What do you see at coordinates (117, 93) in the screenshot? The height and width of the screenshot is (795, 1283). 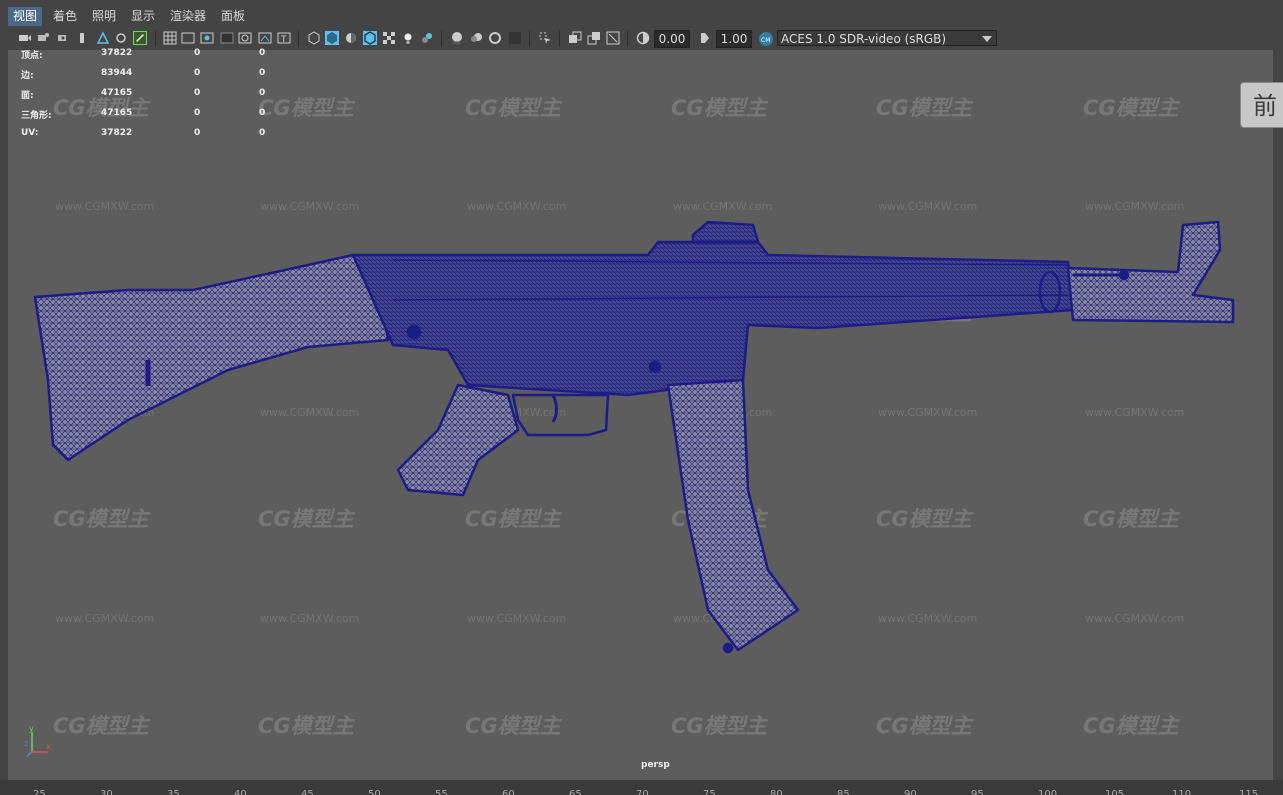 I see `hud-value-faces: 47165` at bounding box center [117, 93].